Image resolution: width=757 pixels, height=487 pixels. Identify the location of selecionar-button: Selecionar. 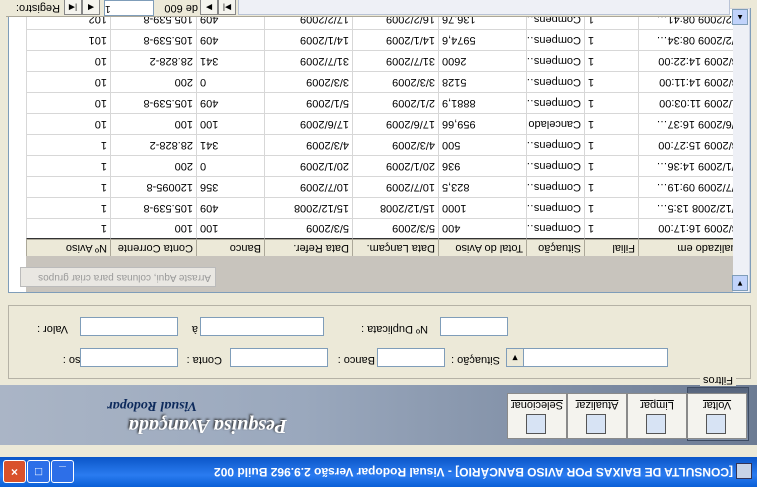
(537, 416).